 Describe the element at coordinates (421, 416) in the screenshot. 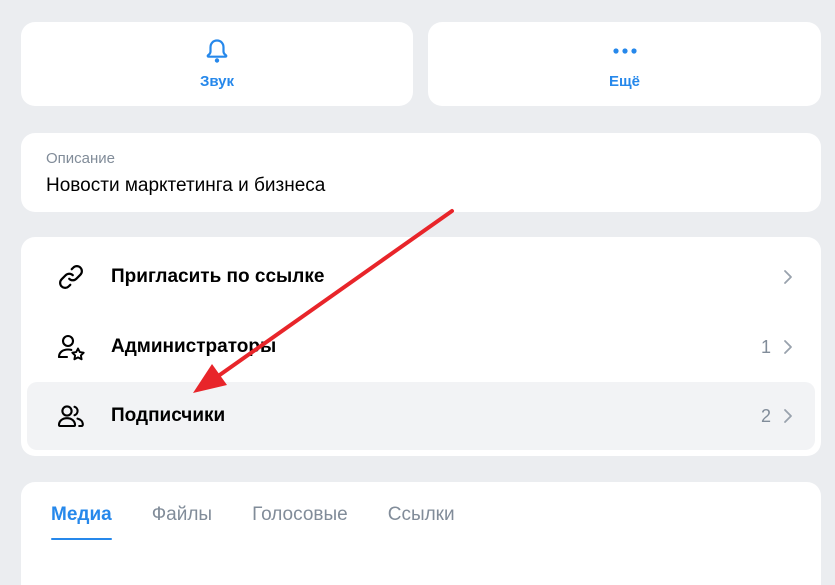

I see `subscribers-row: Подписчики 2` at that location.